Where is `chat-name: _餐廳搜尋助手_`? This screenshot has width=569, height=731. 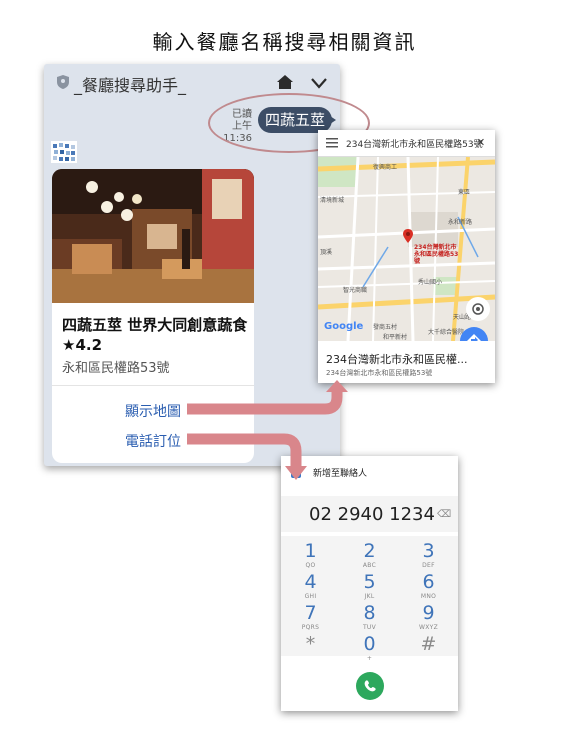
chat-name: _餐廳搜尋助手_ is located at coordinates (130, 85).